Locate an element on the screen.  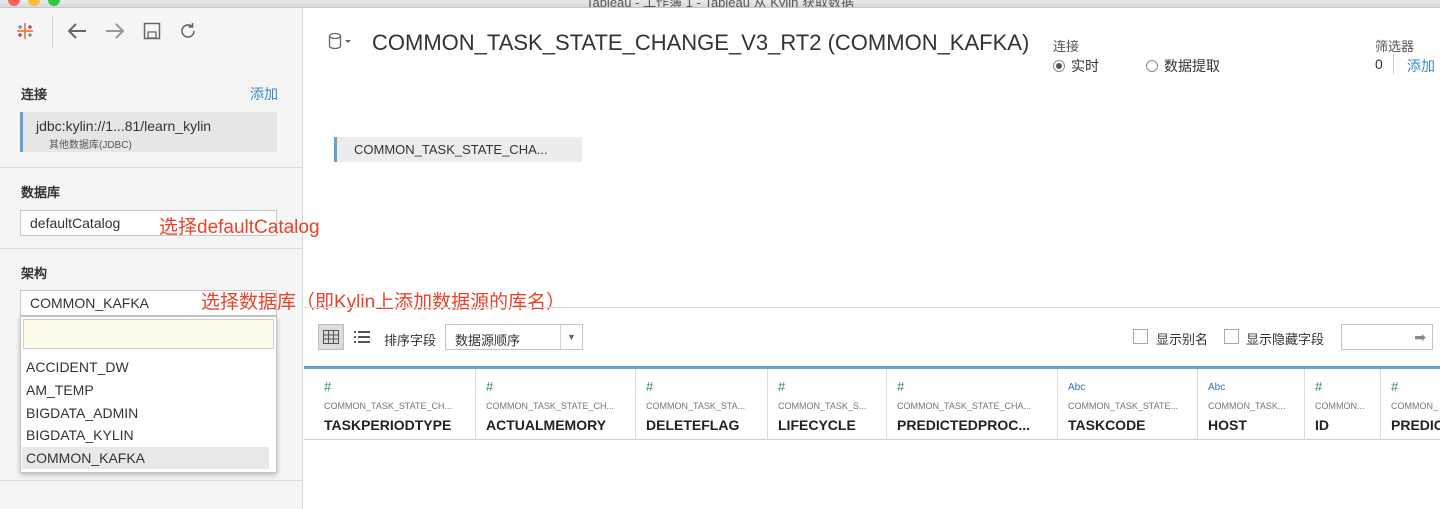
column-header: # COMMON_TASK_STA... DELETEFLAG is located at coordinates (702, 404).